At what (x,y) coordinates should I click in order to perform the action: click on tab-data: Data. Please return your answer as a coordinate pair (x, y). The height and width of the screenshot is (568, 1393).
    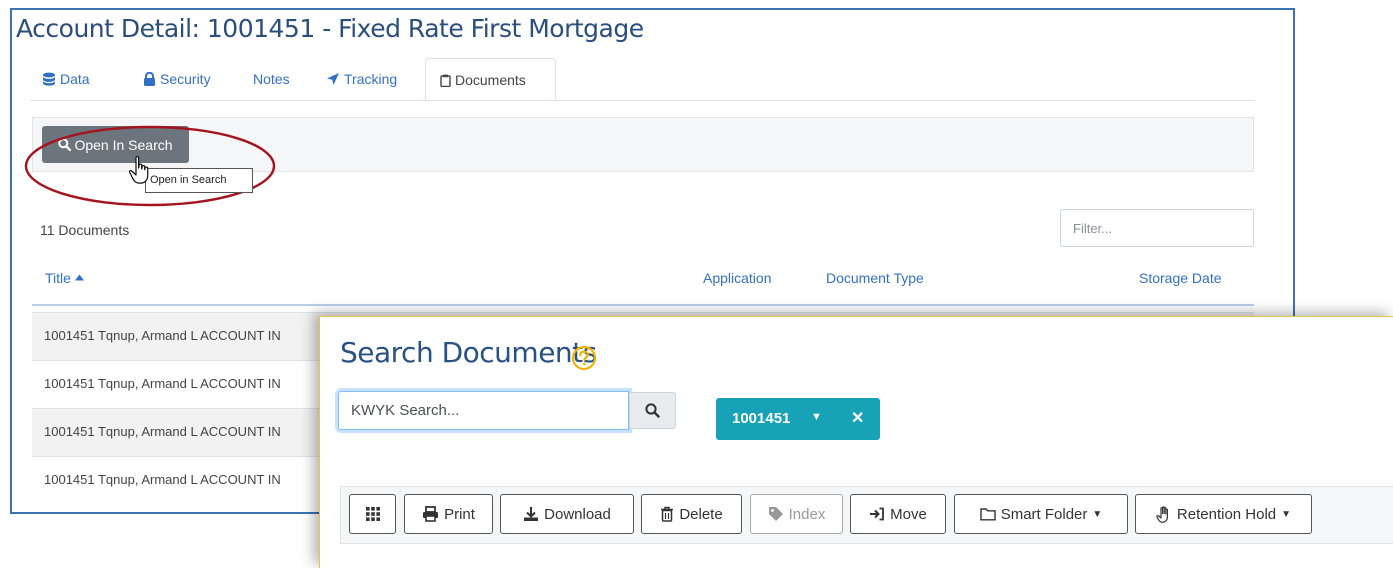
    Looking at the image, I should click on (66, 79).